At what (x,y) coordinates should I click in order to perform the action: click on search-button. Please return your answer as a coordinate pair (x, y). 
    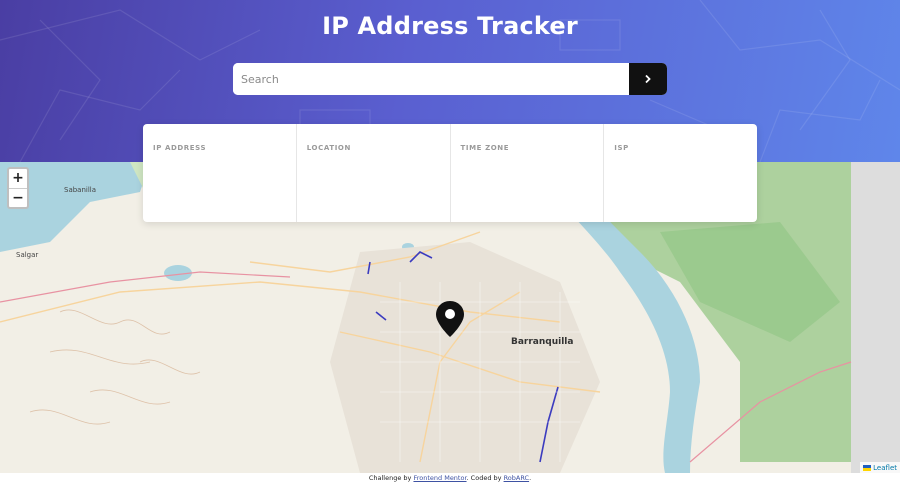
    Looking at the image, I should click on (648, 79).